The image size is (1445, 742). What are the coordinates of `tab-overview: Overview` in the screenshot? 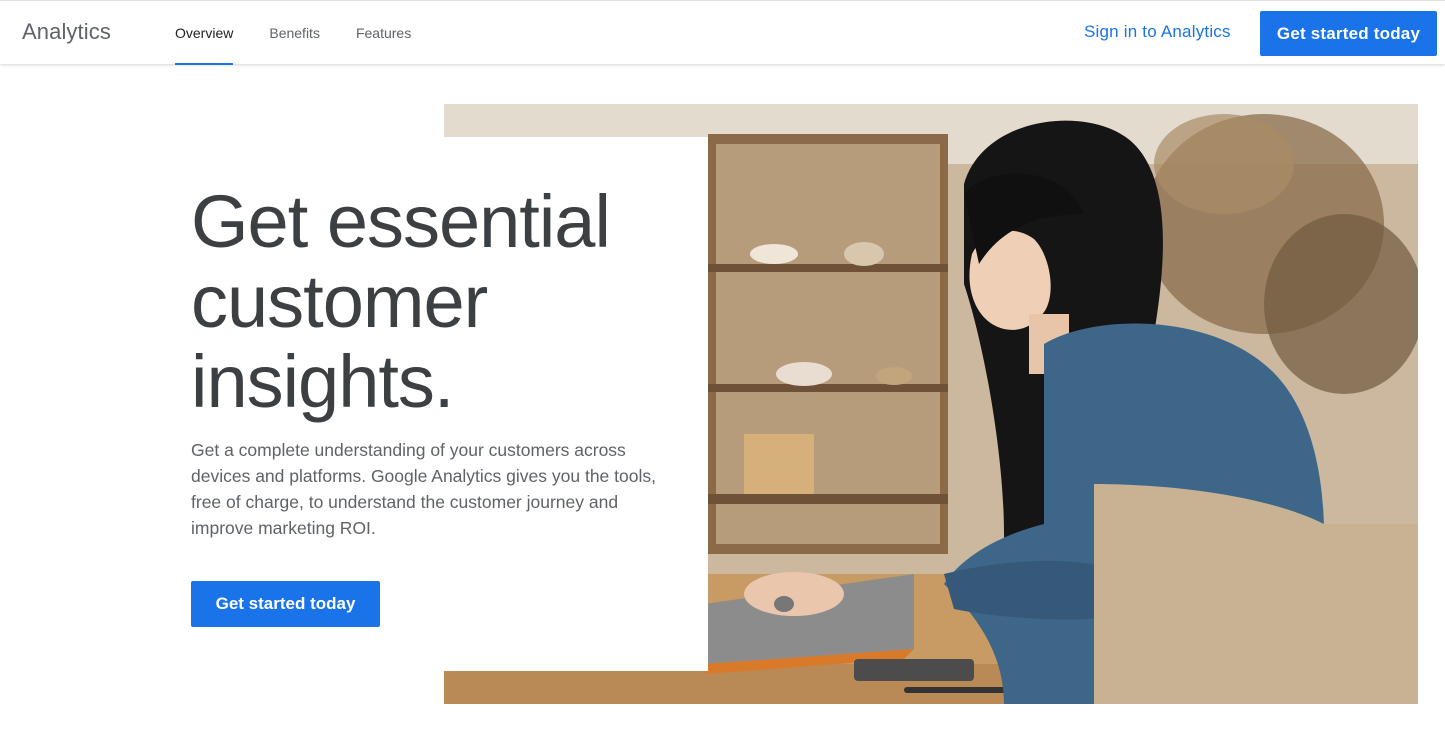 It's located at (204, 33).